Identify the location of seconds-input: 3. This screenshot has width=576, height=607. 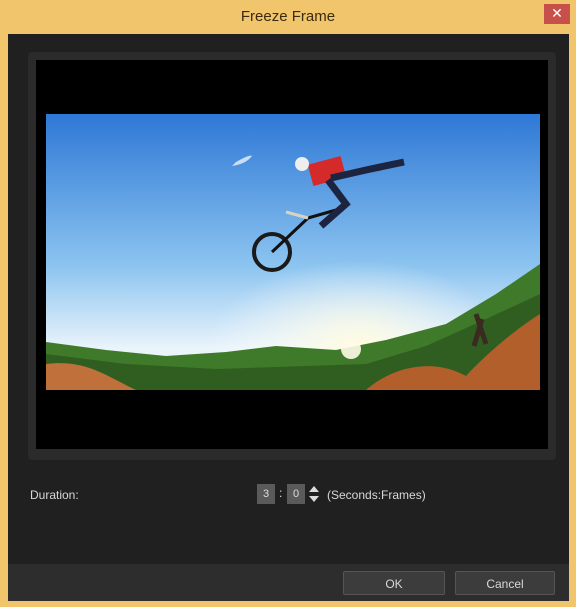
(266, 494).